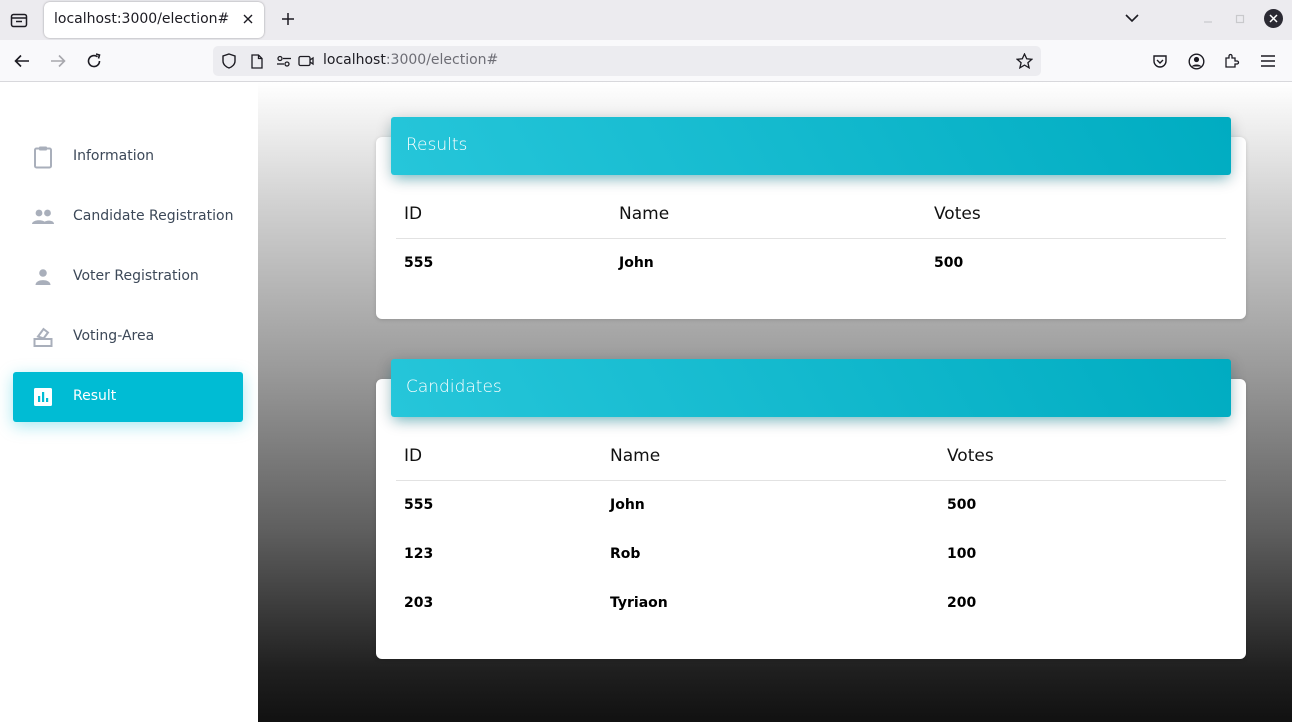 The width and height of the screenshot is (1292, 722). What do you see at coordinates (142, 19) in the screenshot?
I see `tab-title: localhost:3000/election#` at bounding box center [142, 19].